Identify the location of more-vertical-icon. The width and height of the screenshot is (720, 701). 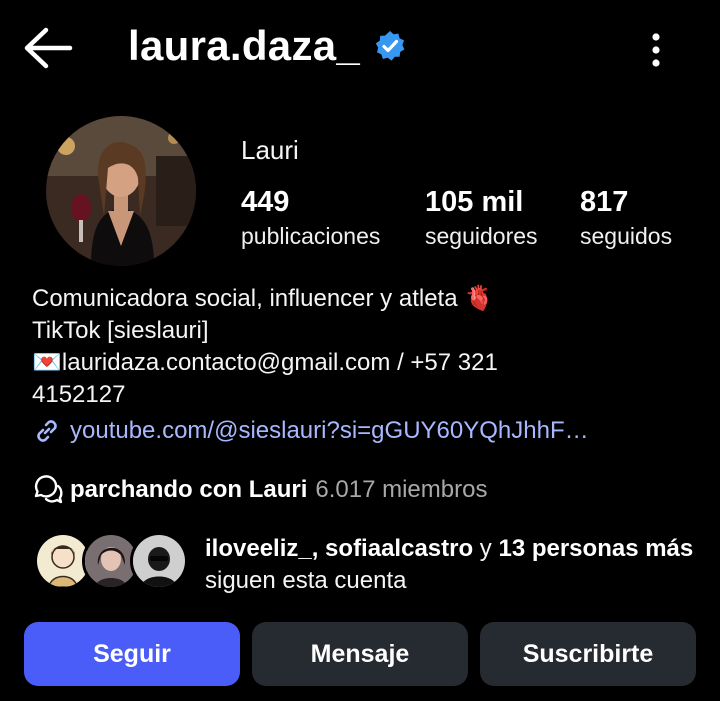
(656, 50).